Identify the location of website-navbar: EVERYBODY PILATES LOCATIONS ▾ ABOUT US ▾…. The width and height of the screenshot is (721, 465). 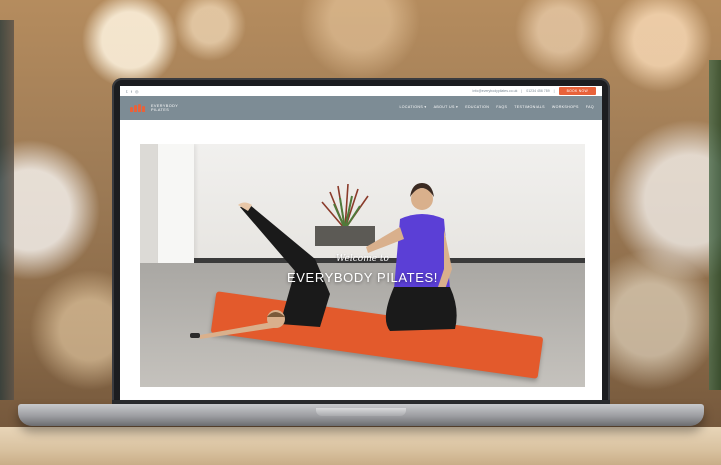
(361, 108).